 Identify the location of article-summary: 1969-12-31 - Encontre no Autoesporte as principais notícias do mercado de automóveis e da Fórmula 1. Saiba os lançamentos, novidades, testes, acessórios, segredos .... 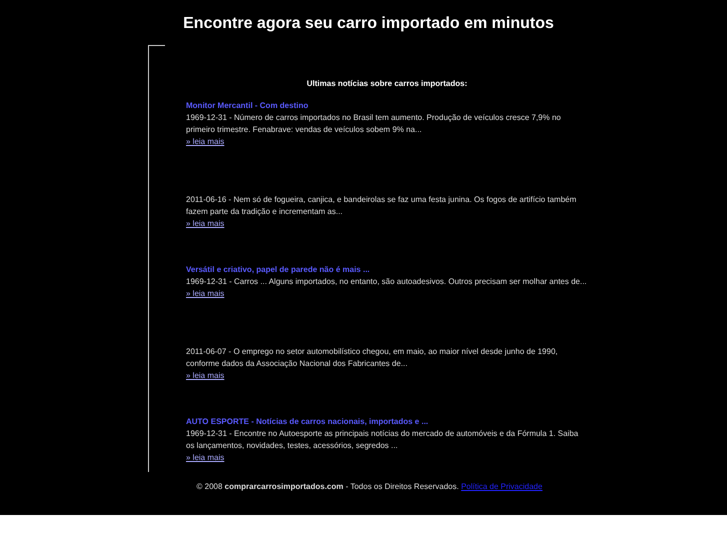
(383, 440).